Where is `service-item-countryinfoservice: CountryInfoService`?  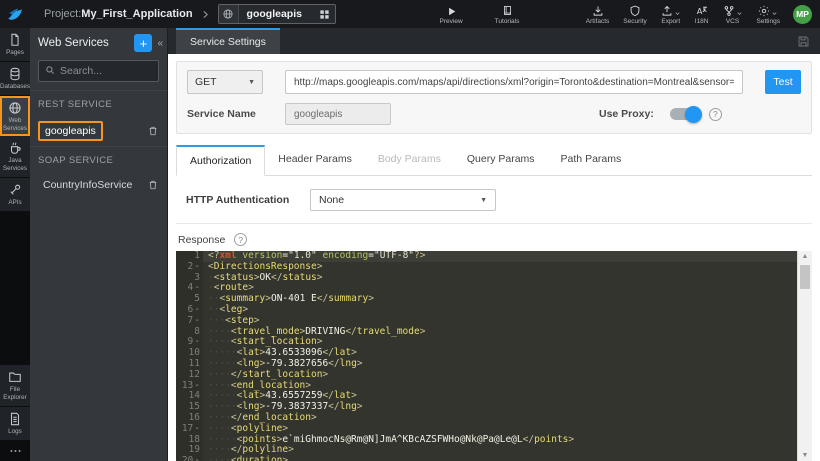 service-item-countryinfoservice: CountryInfoService is located at coordinates (98, 185).